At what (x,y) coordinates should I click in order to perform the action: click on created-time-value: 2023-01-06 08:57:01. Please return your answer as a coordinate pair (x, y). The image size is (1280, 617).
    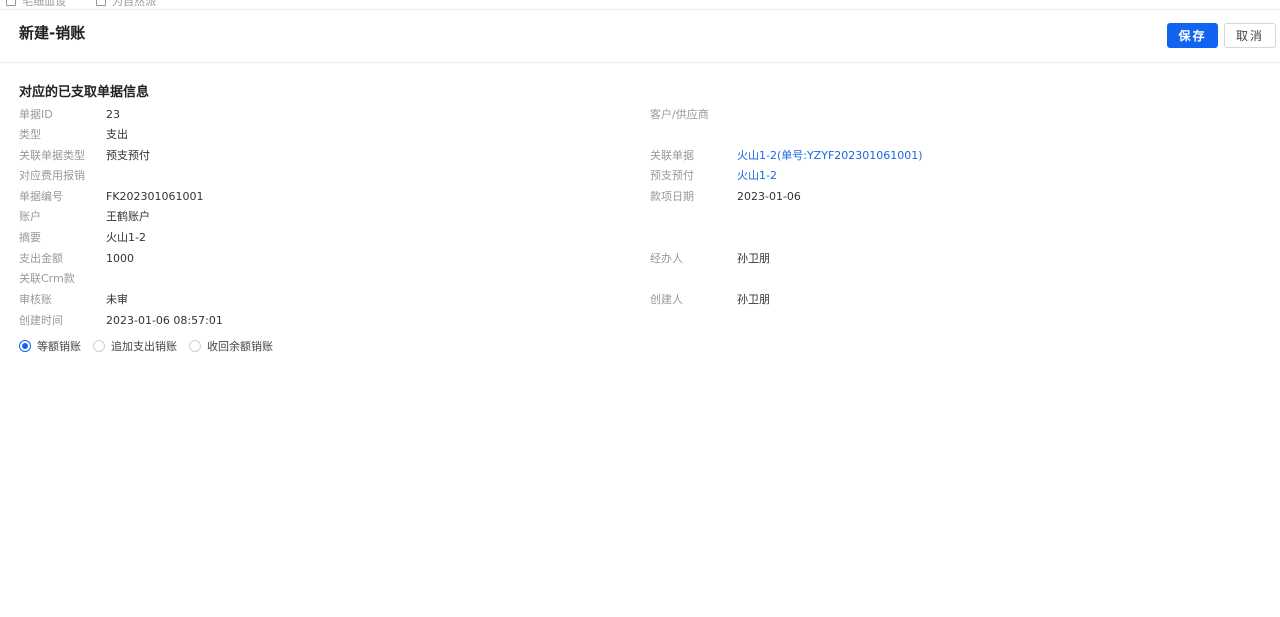
    Looking at the image, I should click on (164, 320).